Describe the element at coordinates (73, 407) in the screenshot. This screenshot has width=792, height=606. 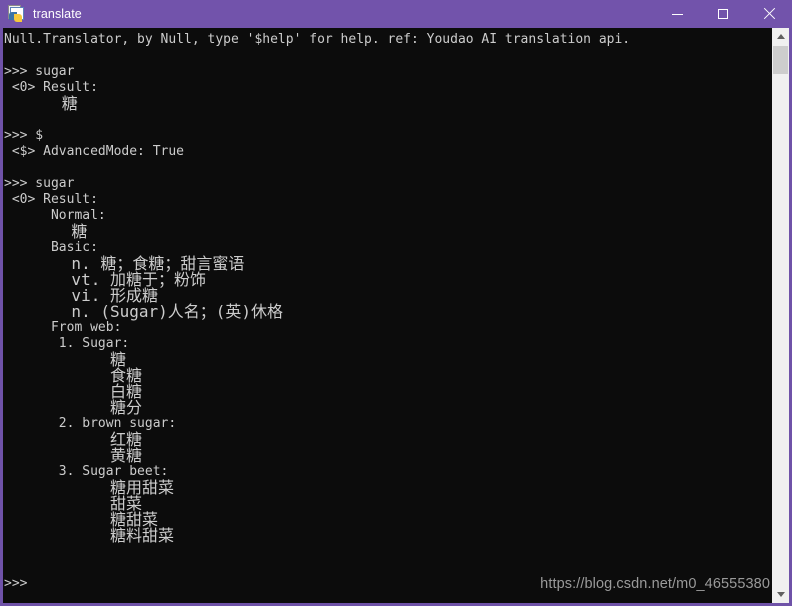
I see `console-line: 糖分` at that location.